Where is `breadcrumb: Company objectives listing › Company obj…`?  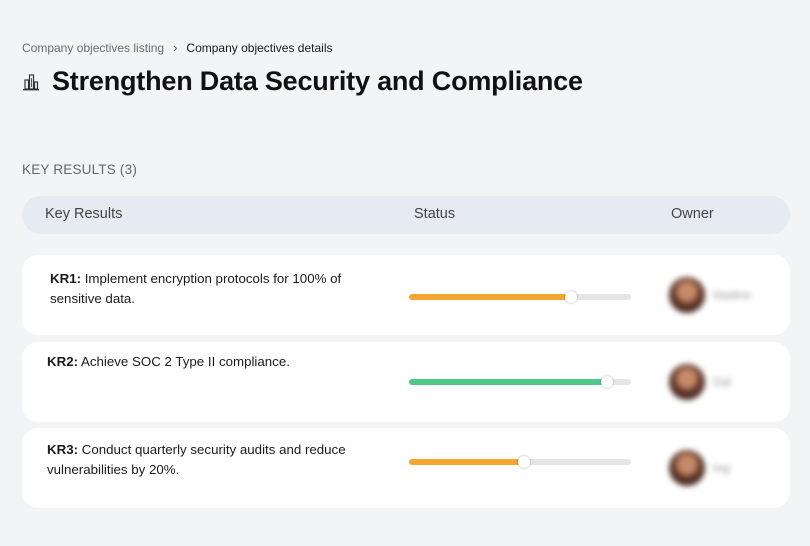
breadcrumb: Company objectives listing › Company obj… is located at coordinates (177, 47).